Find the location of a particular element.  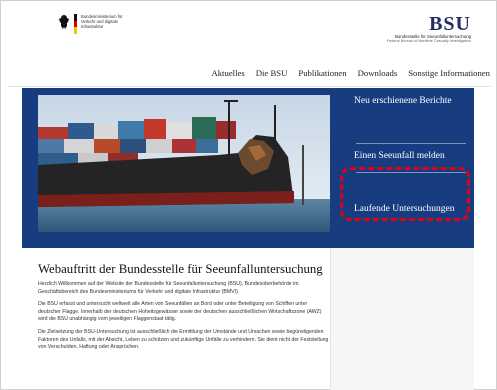

federal-eagle-icon is located at coordinates (64, 22).